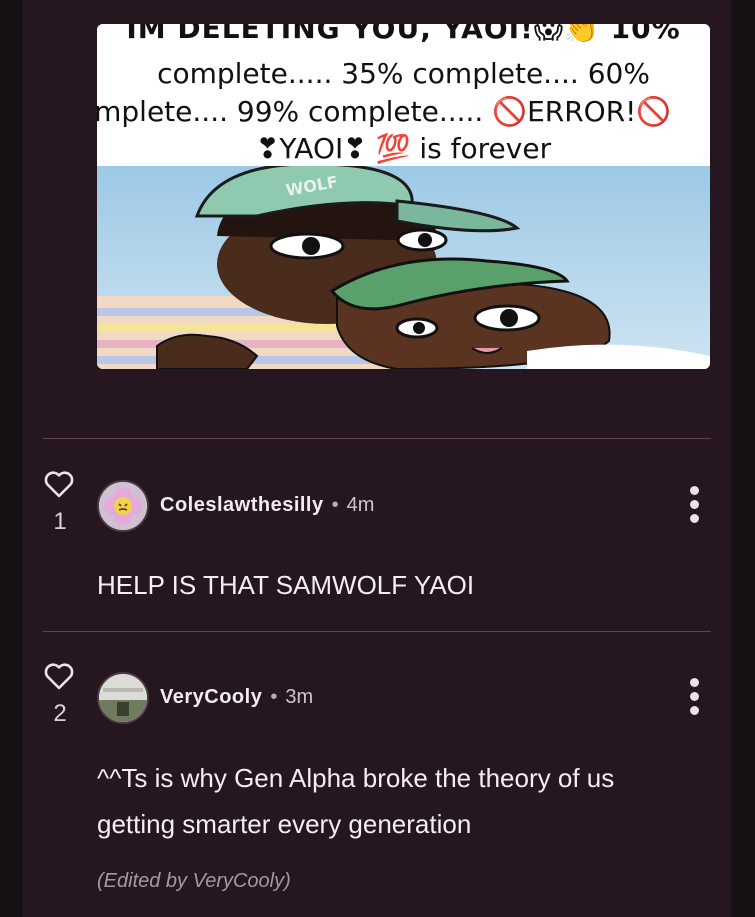 The image size is (755, 917). I want to click on timestamp: 3m, so click(299, 697).